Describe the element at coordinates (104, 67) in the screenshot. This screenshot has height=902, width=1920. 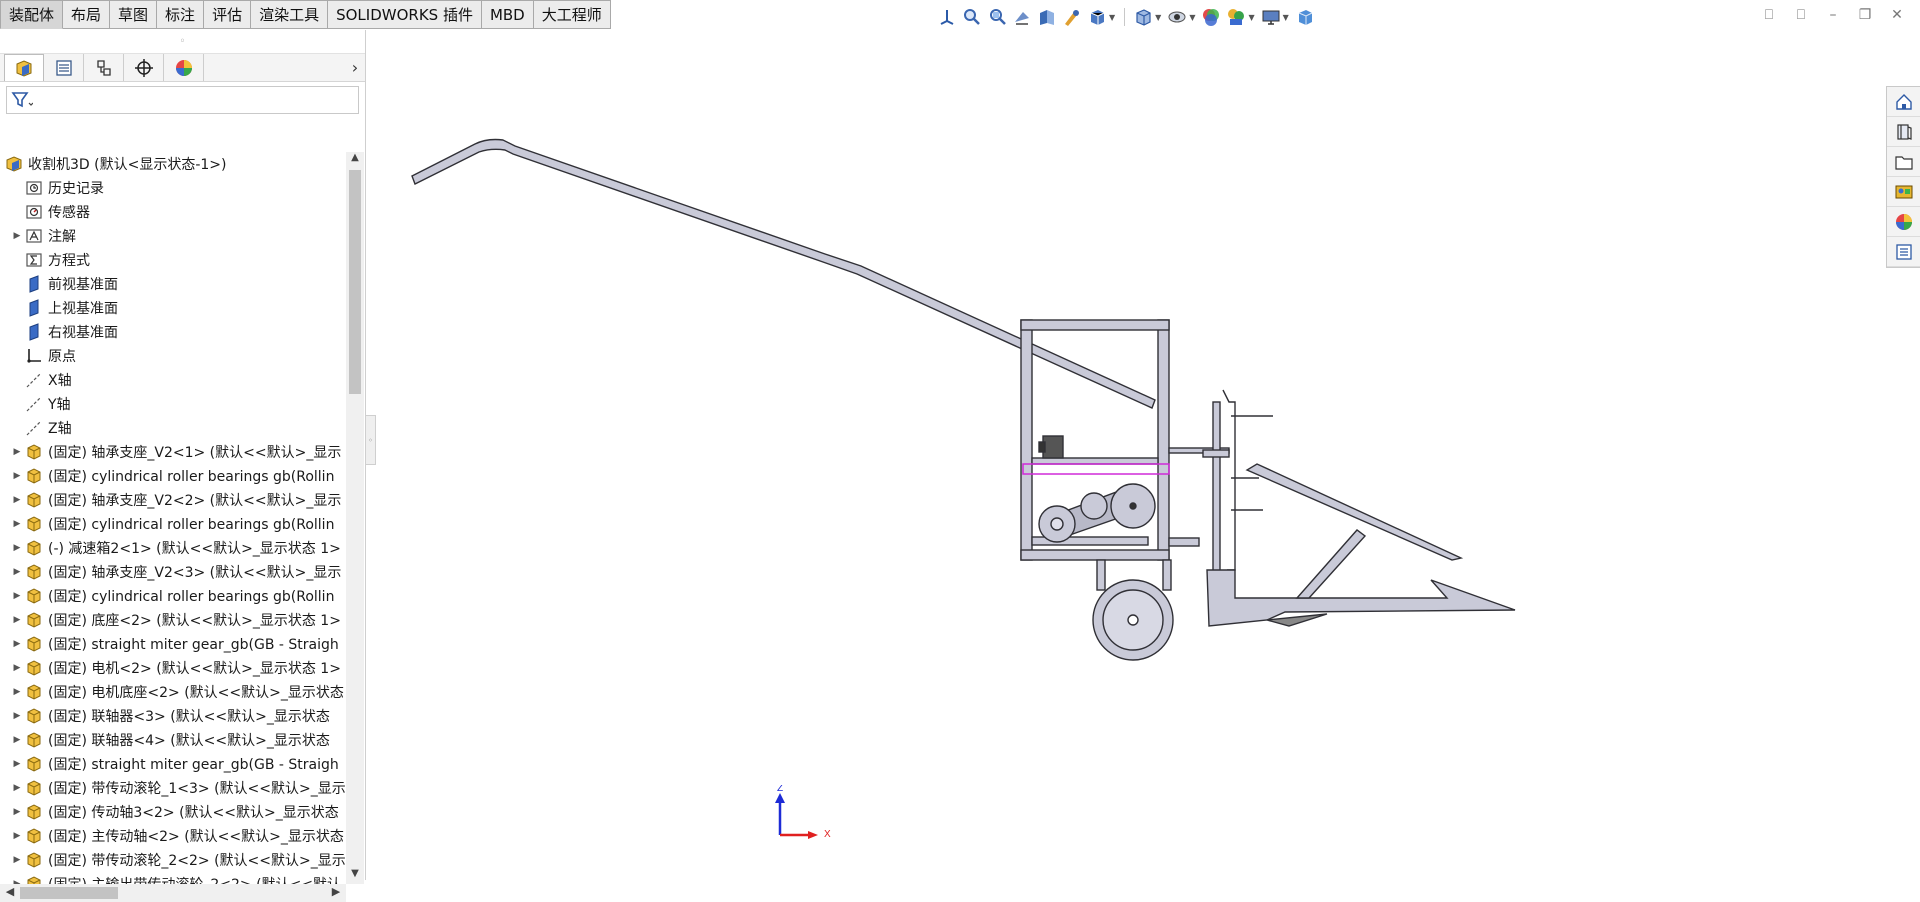
I see `configuration-manager-tab` at that location.